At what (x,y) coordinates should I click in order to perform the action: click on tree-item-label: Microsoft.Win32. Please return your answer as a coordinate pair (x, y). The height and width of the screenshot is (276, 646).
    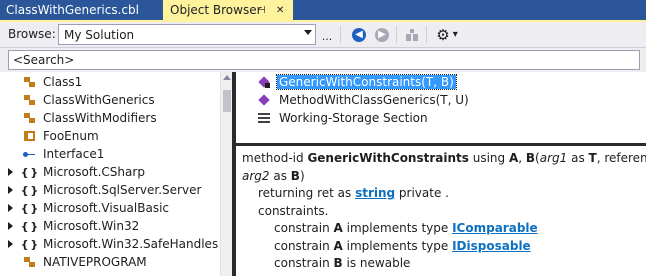
    Looking at the image, I should click on (91, 226).